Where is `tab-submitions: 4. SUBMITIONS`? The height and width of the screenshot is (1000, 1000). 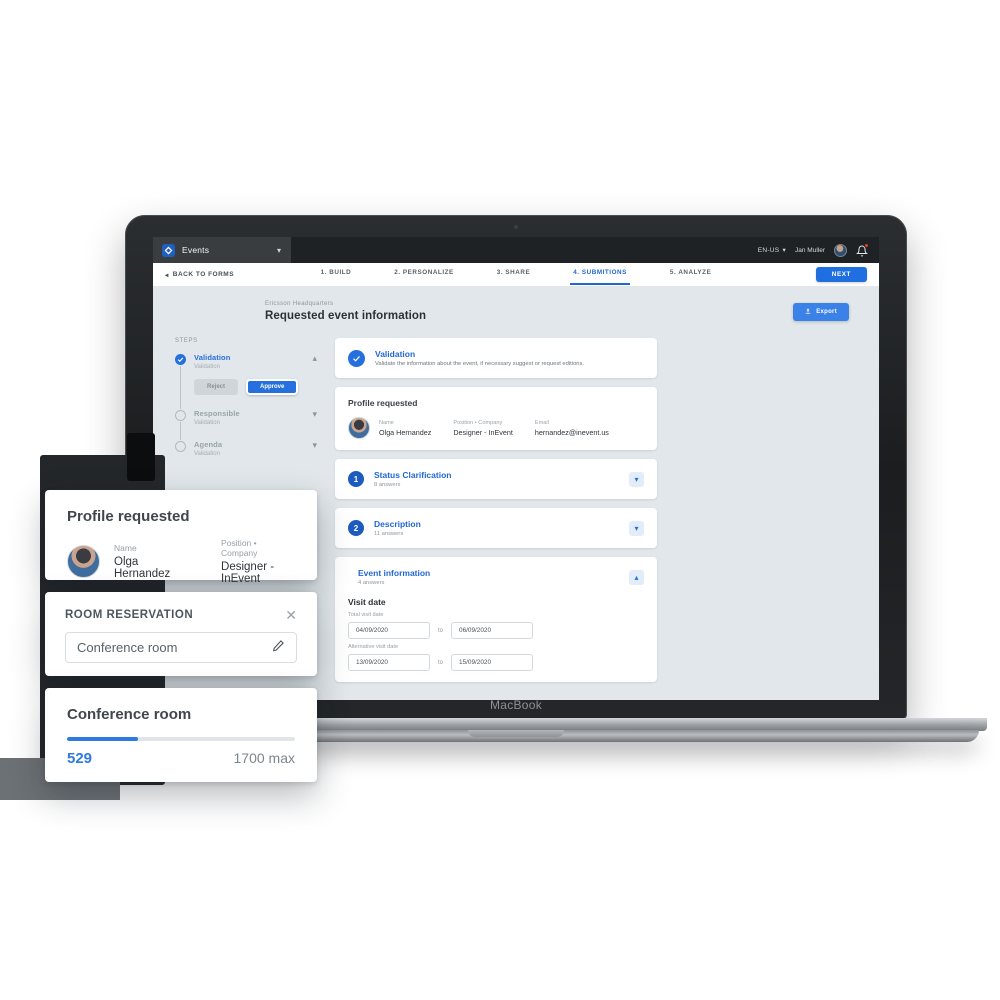 tab-submitions: 4. SUBMITIONS is located at coordinates (600, 277).